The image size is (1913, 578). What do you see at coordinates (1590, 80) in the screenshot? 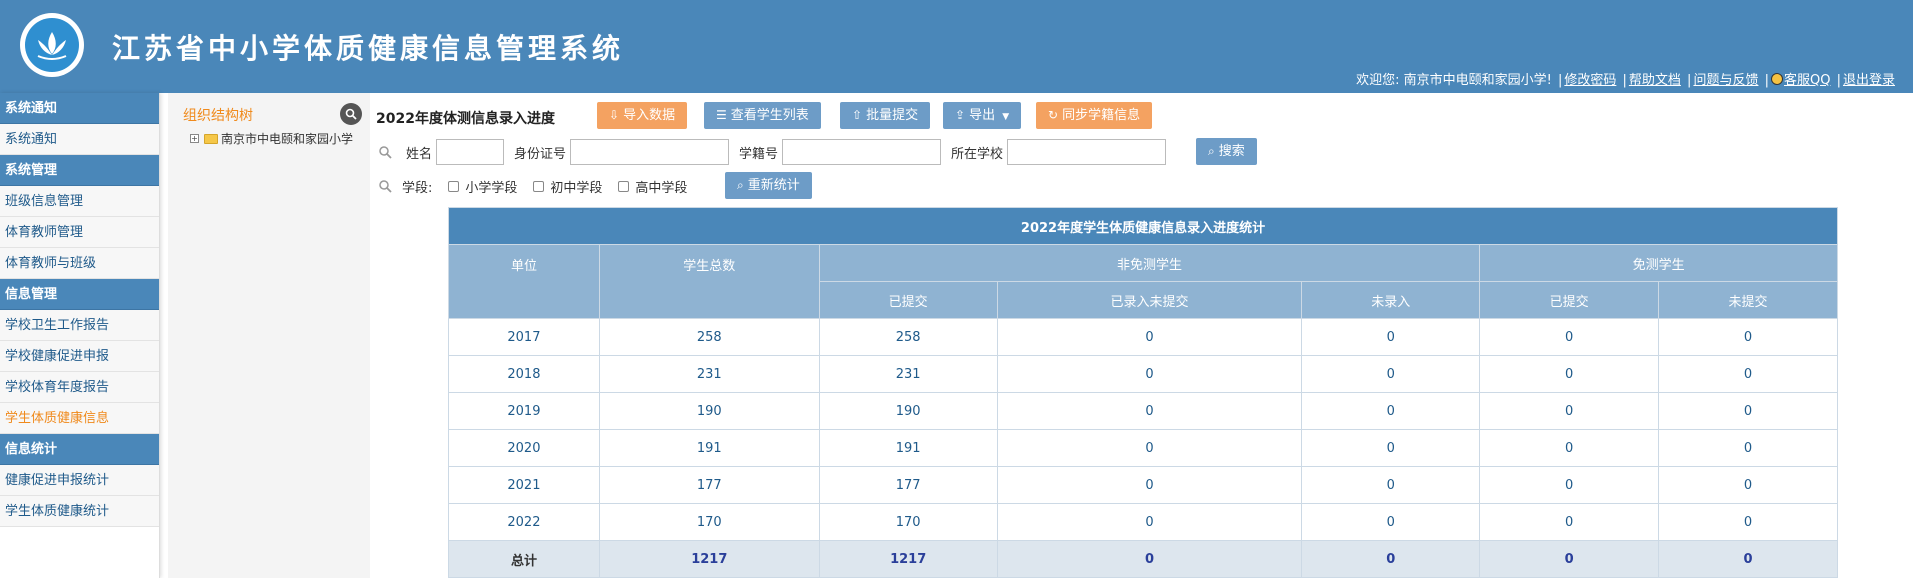
I see `change-password-link: 修改密码` at bounding box center [1590, 80].